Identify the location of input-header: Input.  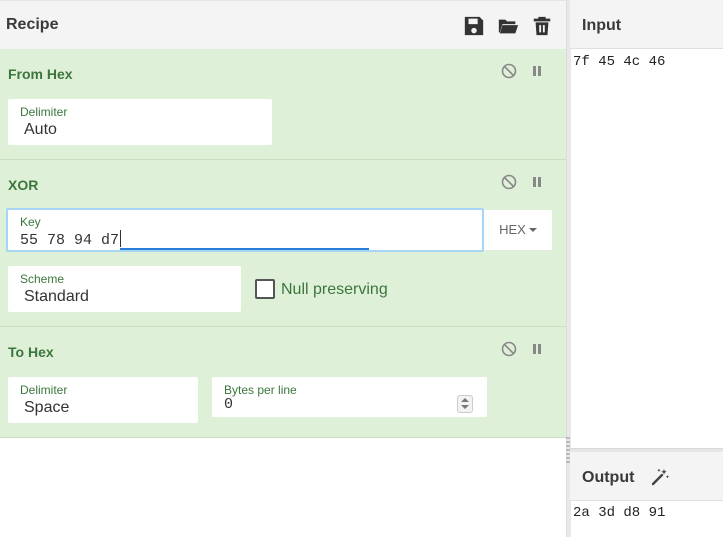
(646, 24).